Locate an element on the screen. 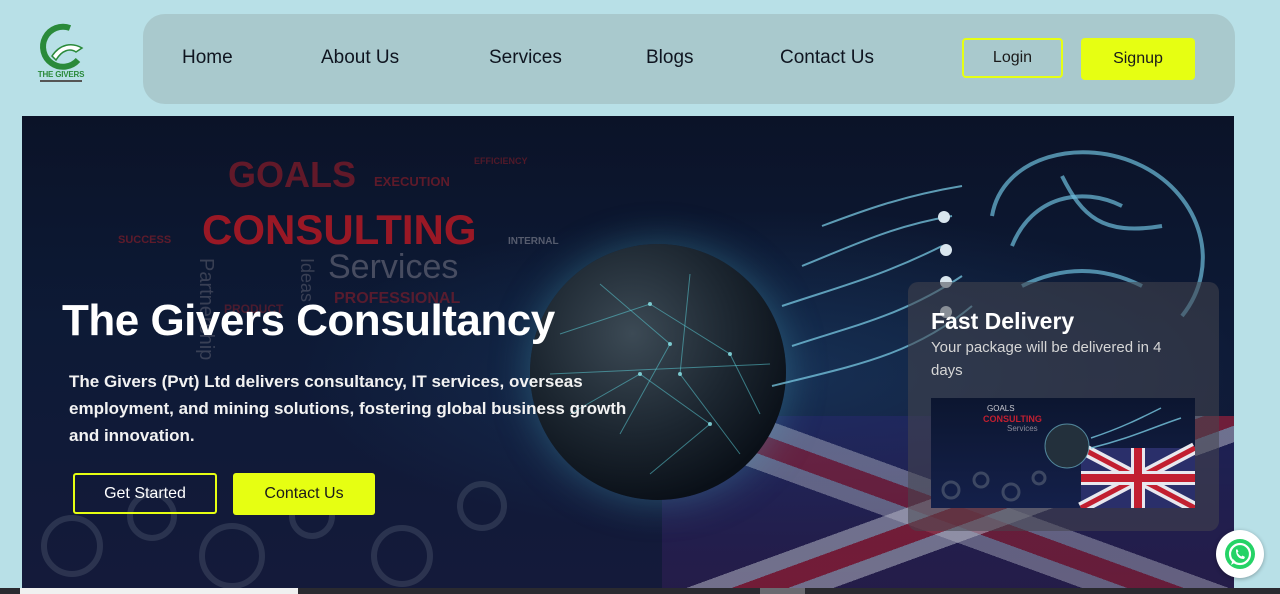  card-image-word-goals: GOALS is located at coordinates (1001, 408).